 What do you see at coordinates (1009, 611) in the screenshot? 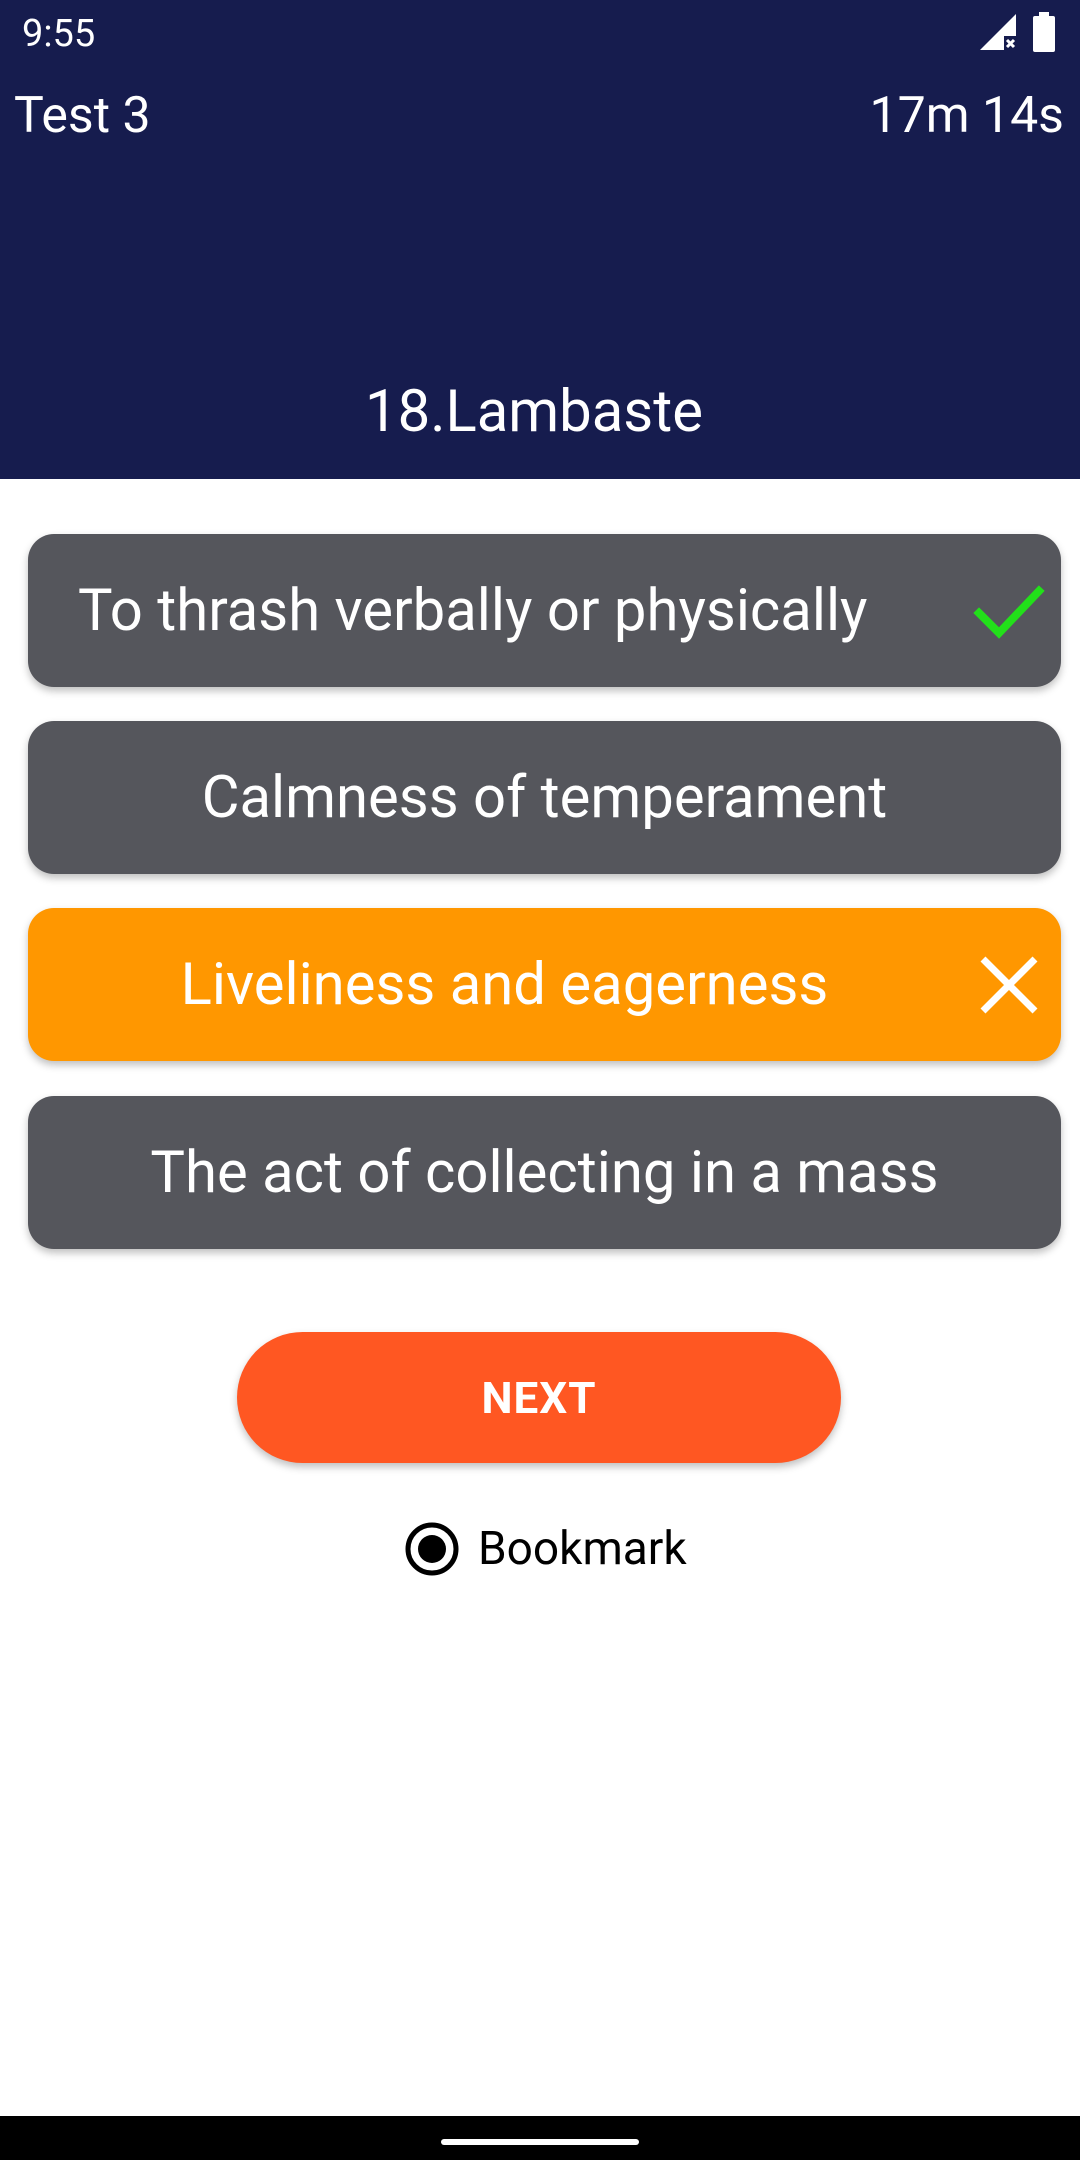
I see `check-icon` at bounding box center [1009, 611].